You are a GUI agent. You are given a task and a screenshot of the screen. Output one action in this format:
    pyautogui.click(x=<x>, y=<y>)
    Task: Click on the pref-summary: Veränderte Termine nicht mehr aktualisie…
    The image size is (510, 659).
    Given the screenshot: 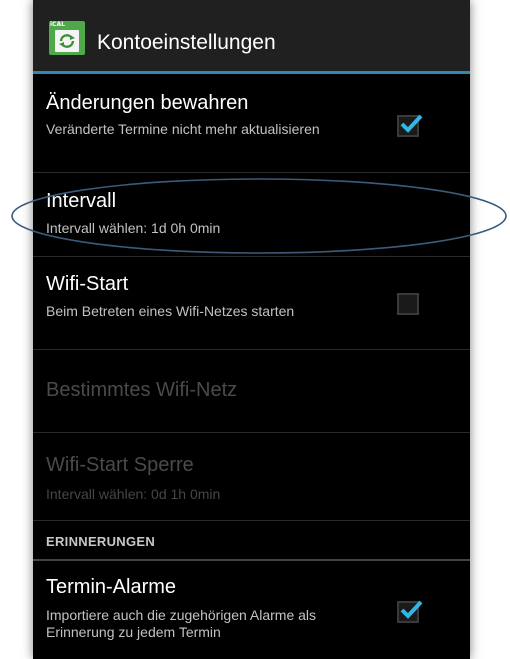 What is the action you would take?
    pyautogui.click(x=183, y=129)
    